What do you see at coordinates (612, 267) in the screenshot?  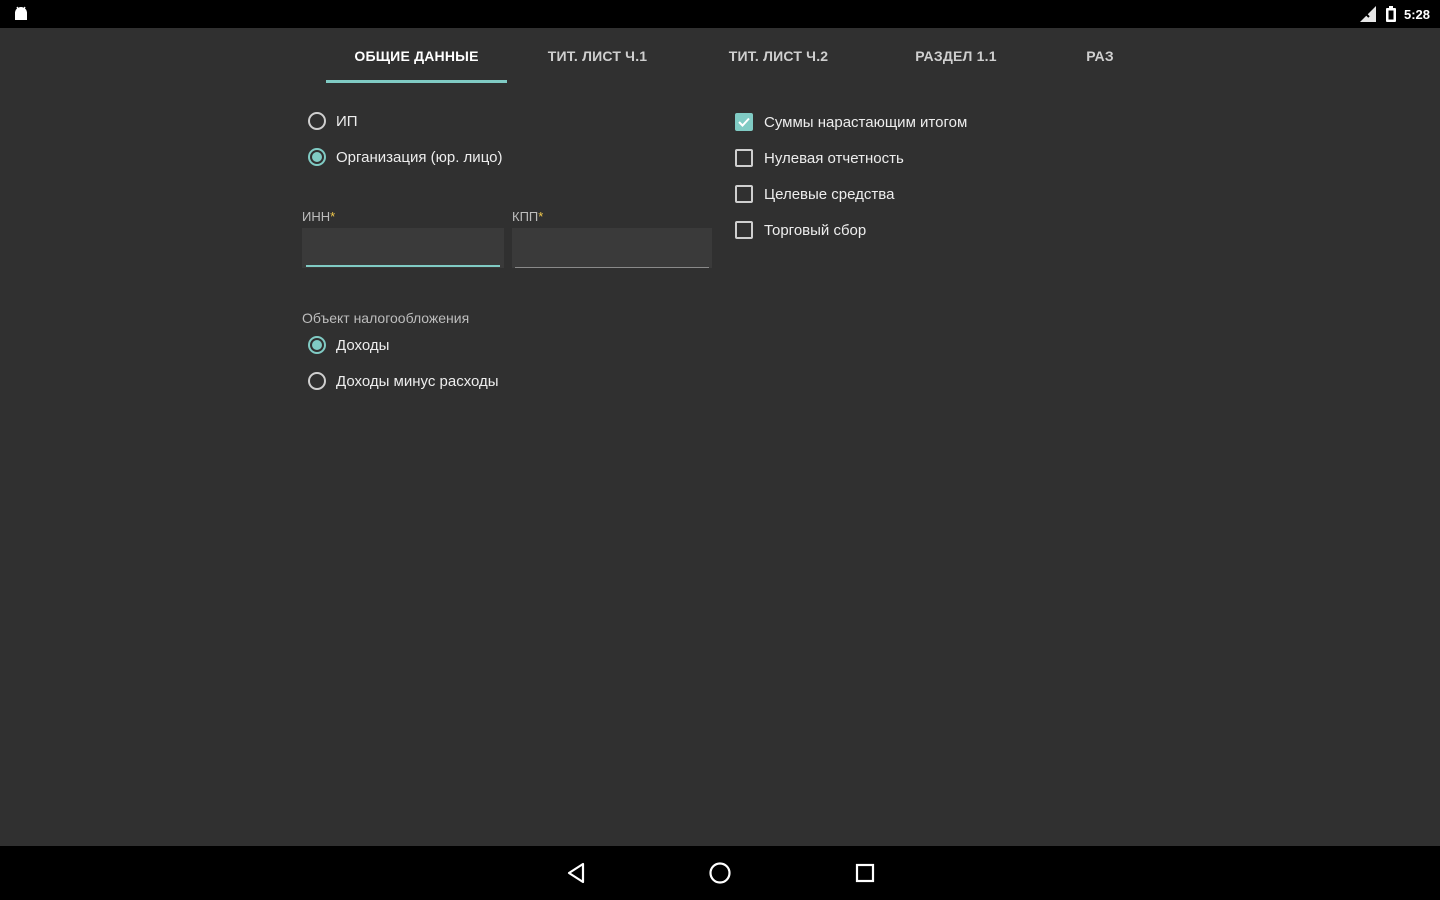 I see `kpp-field-underline` at bounding box center [612, 267].